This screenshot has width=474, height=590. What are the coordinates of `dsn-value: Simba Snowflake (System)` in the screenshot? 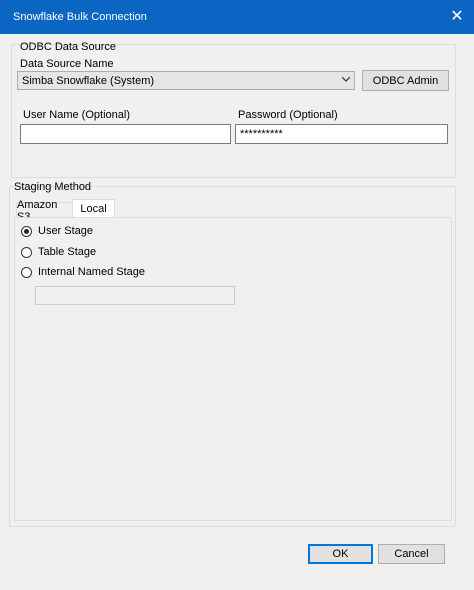 It's located at (88, 81).